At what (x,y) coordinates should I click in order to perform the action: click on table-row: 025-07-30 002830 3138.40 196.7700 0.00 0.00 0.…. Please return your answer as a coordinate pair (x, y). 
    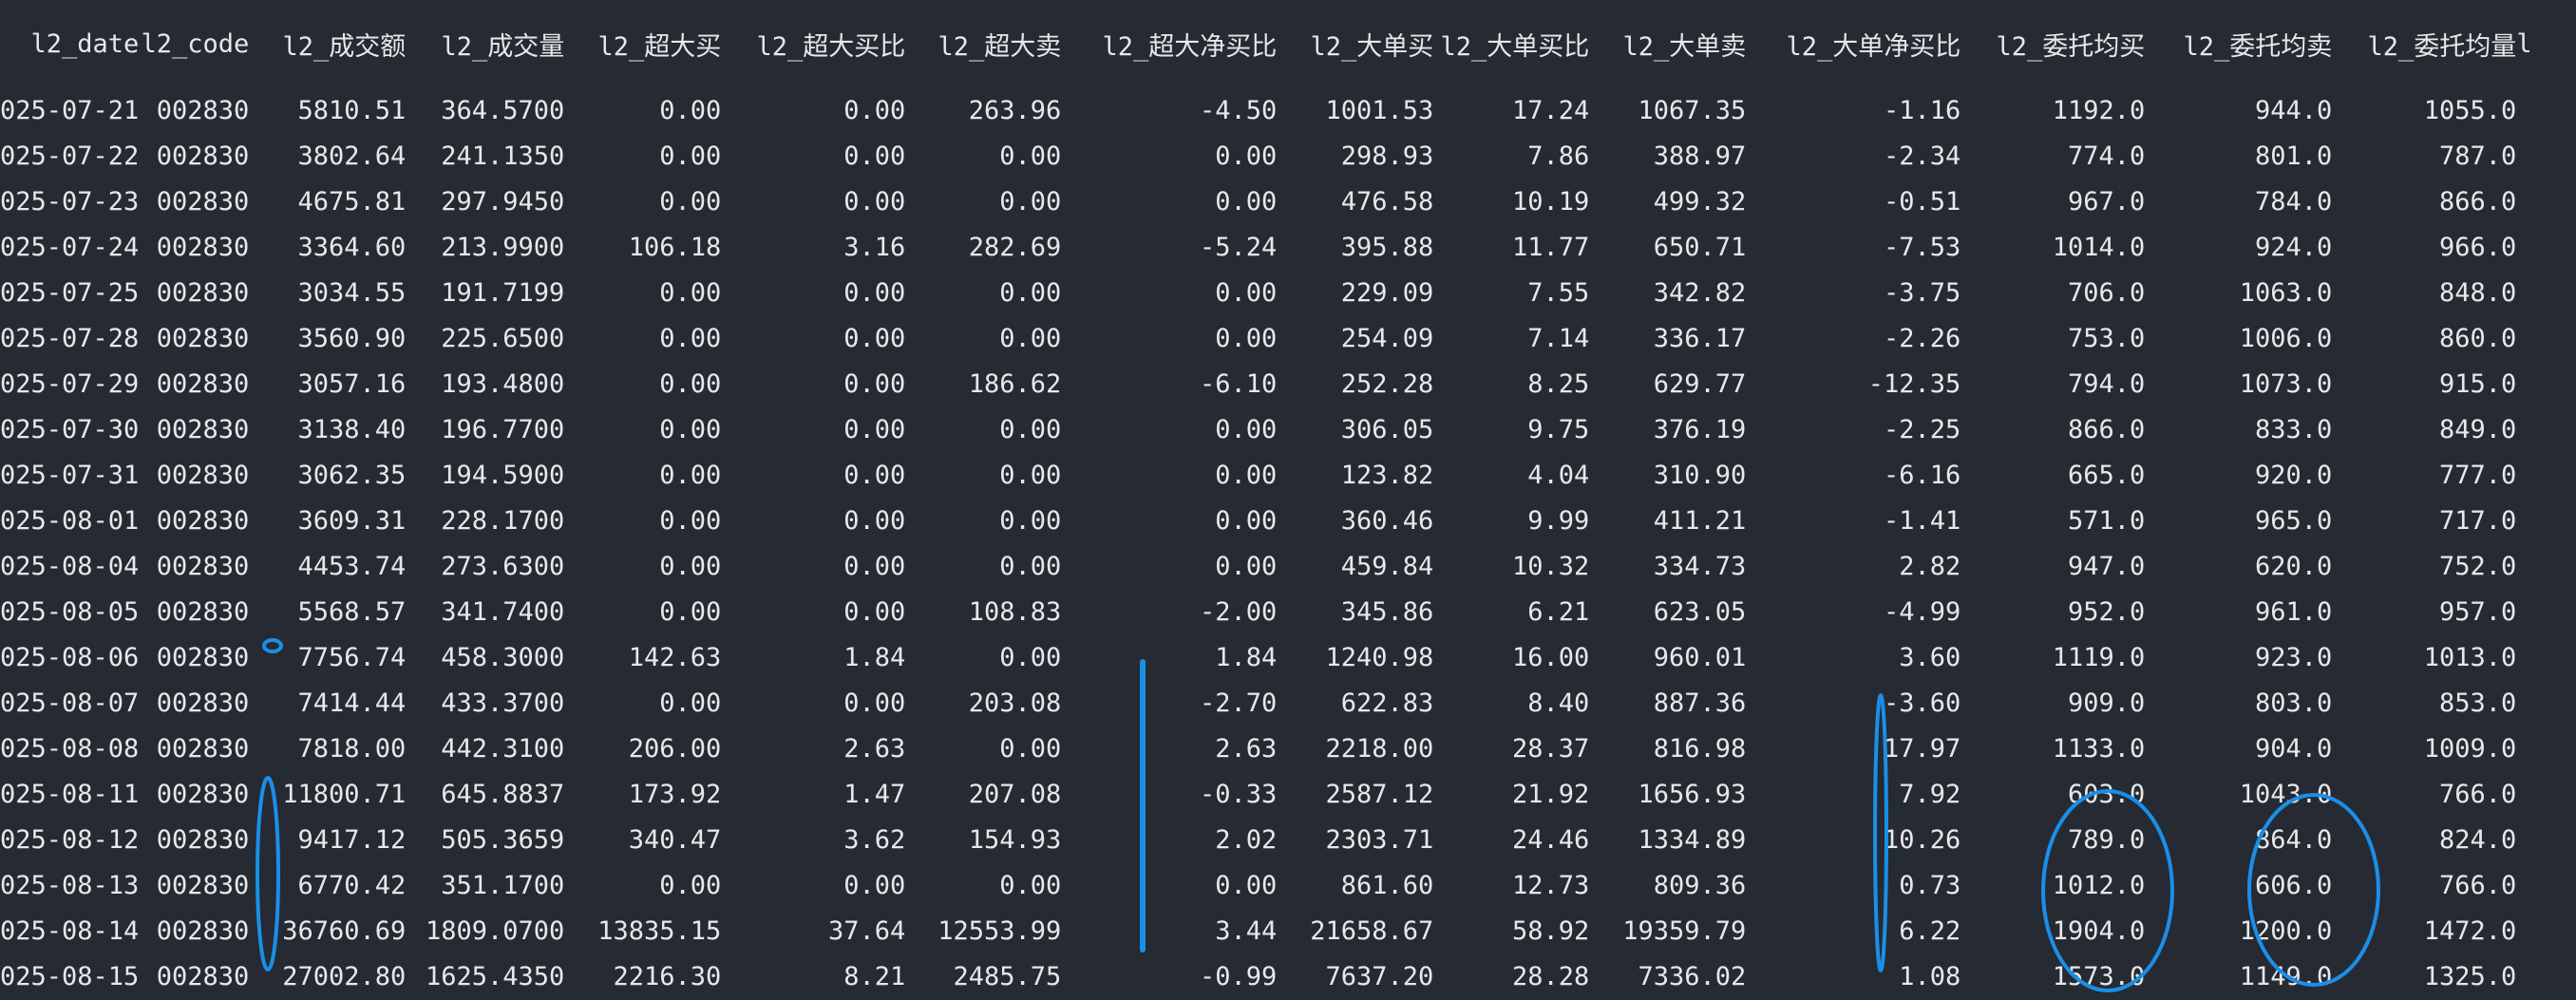
    Looking at the image, I should click on (1270, 429).